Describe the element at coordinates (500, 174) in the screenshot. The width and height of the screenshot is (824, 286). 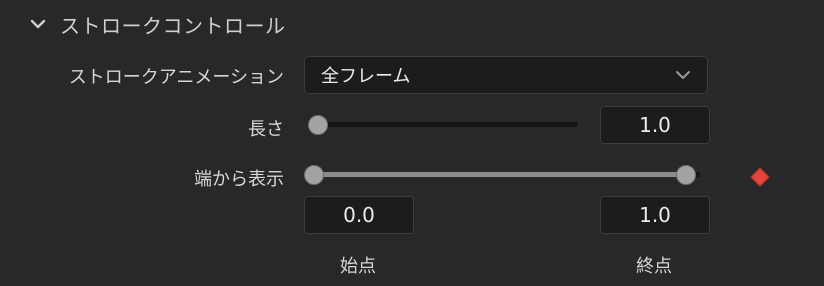
I see `edges-range-fill` at that location.